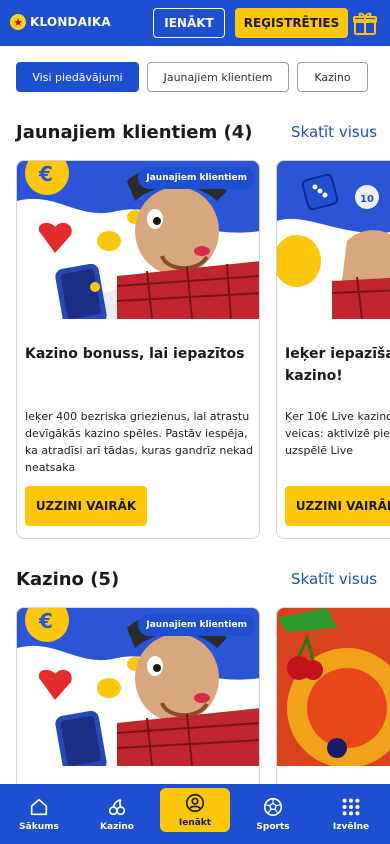 This screenshot has height=844, width=390. I want to click on promo-image: 10, so click(333, 240).